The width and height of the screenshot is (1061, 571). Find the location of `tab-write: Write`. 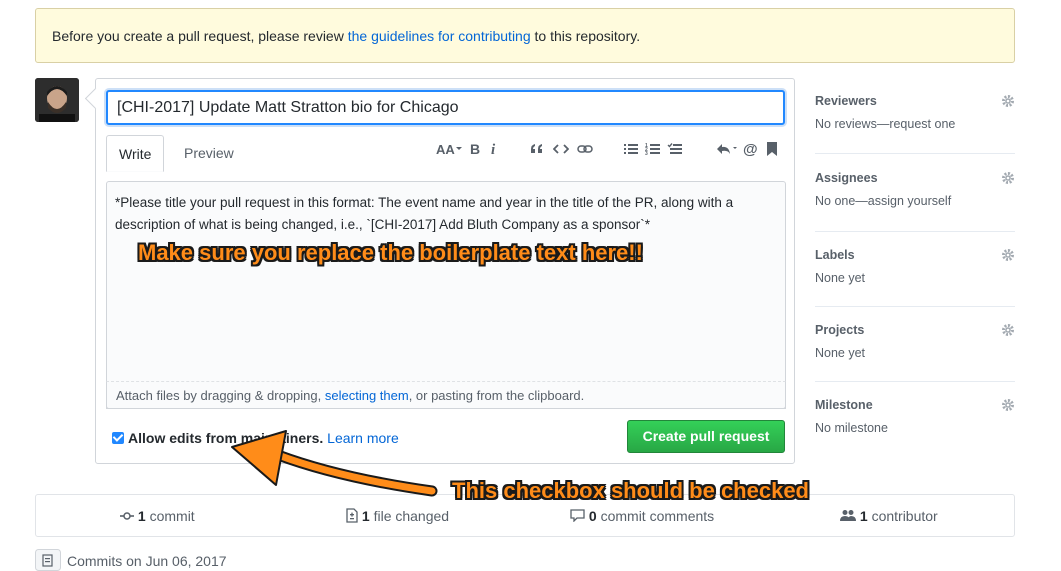

tab-write: Write is located at coordinates (135, 153).